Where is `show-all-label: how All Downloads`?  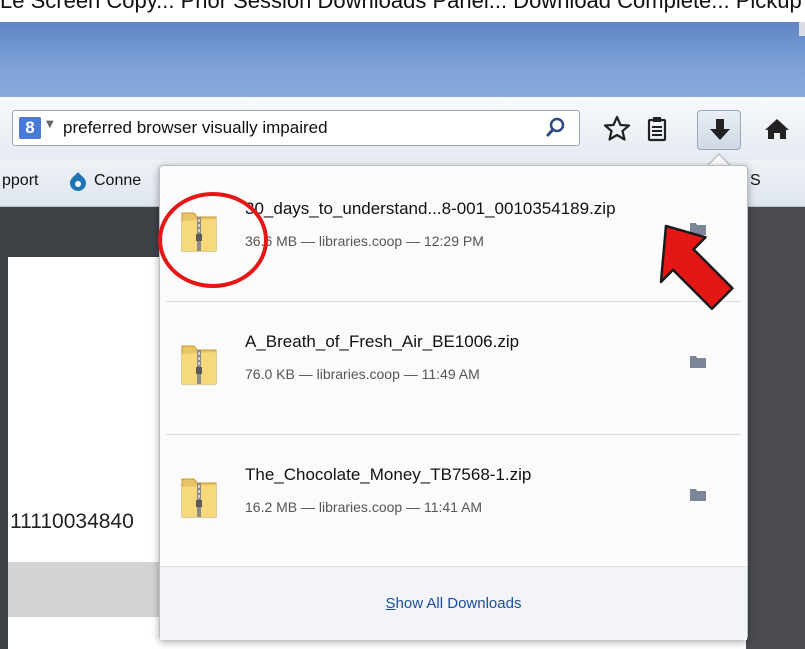 show-all-label: how All Downloads is located at coordinates (458, 603).